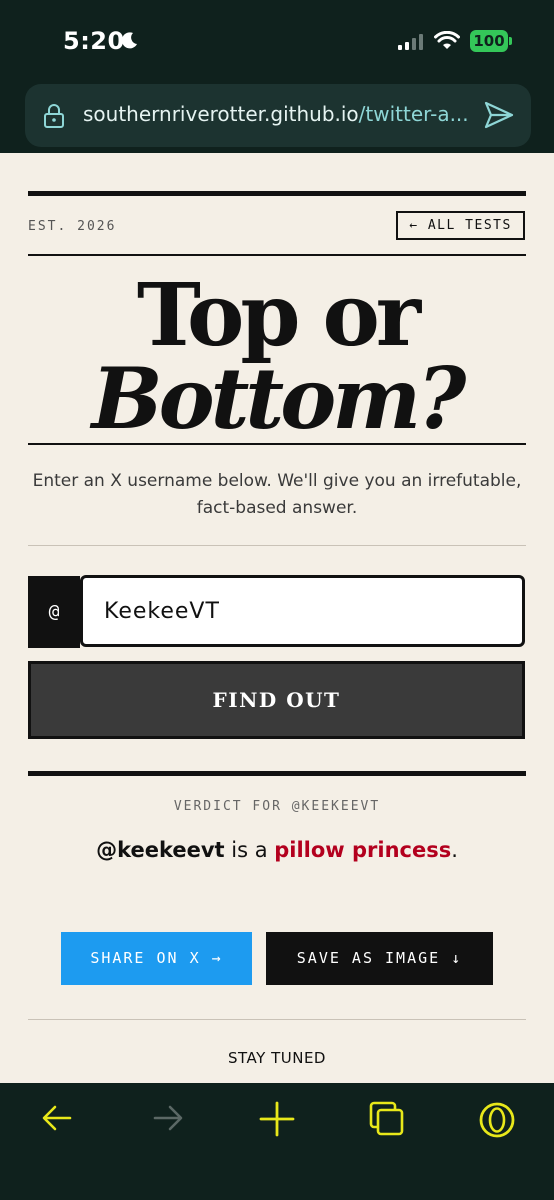  I want to click on back-arrow-icon, so click(57, 1118).